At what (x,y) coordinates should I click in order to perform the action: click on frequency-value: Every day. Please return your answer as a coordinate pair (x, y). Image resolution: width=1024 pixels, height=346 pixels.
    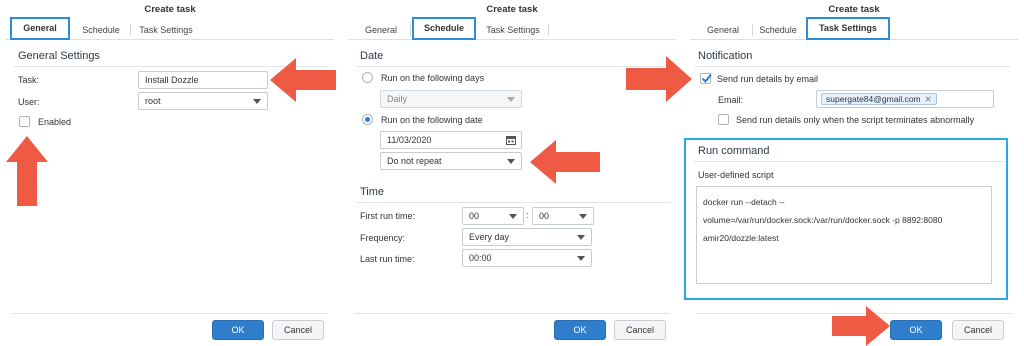
    Looking at the image, I should click on (489, 237).